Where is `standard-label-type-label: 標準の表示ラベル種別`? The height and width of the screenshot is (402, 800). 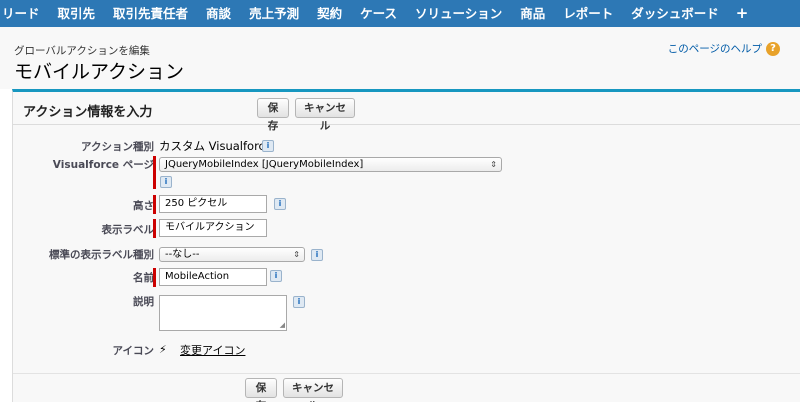 standard-label-type-label: 標準の表示ラベル種別 is located at coordinates (101, 255).